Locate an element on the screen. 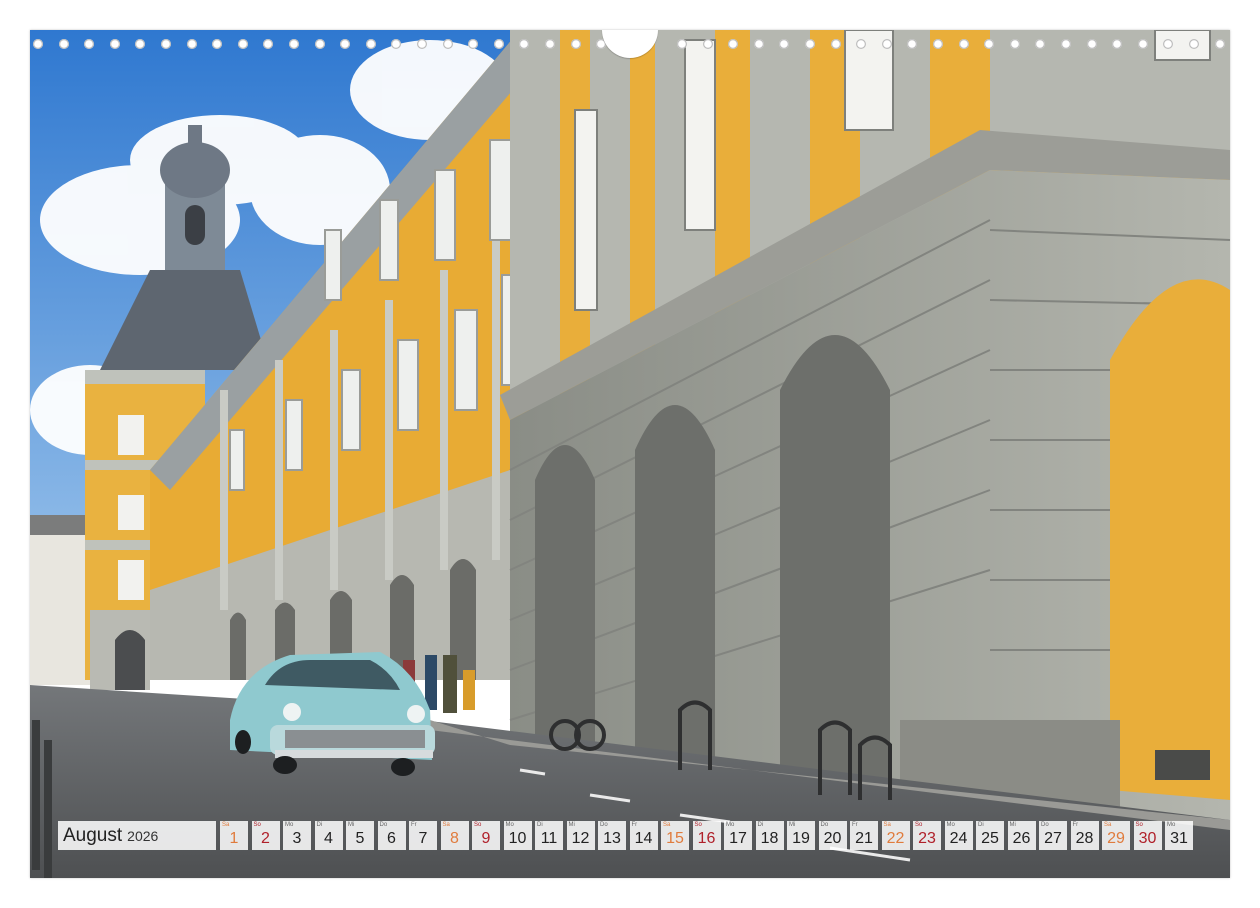 The width and height of the screenshot is (1260, 908). day-cell: So 30 is located at coordinates (1147, 835).